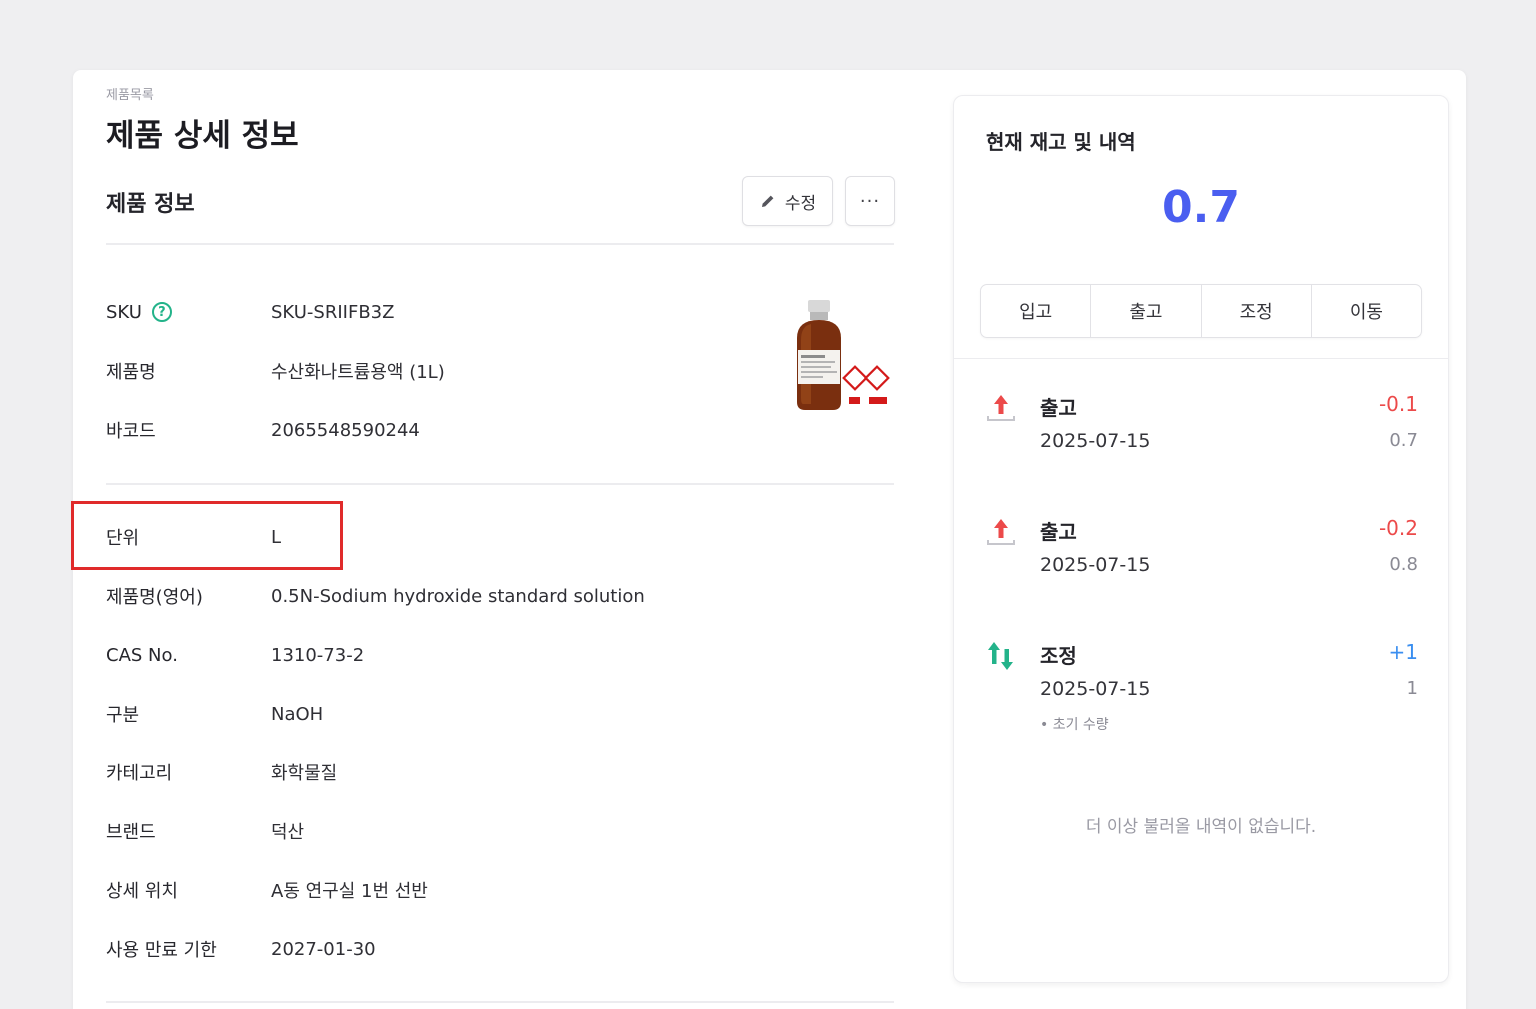 The image size is (1536, 1009). I want to click on more-dots-icon: ···, so click(870, 201).